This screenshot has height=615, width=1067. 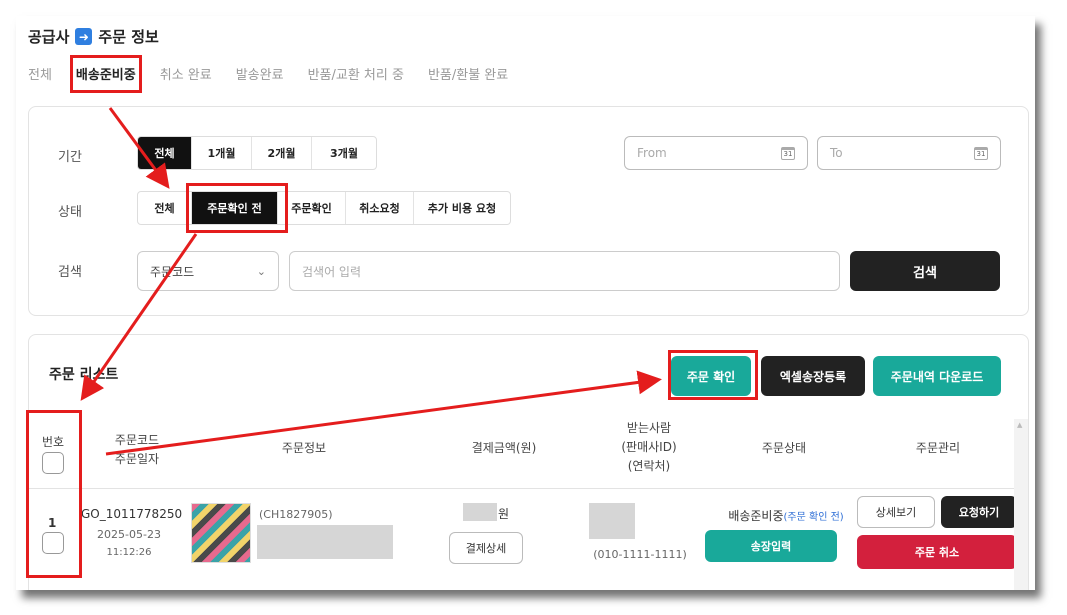 What do you see at coordinates (612, 521) in the screenshot?
I see `redacted-receiver` at bounding box center [612, 521].